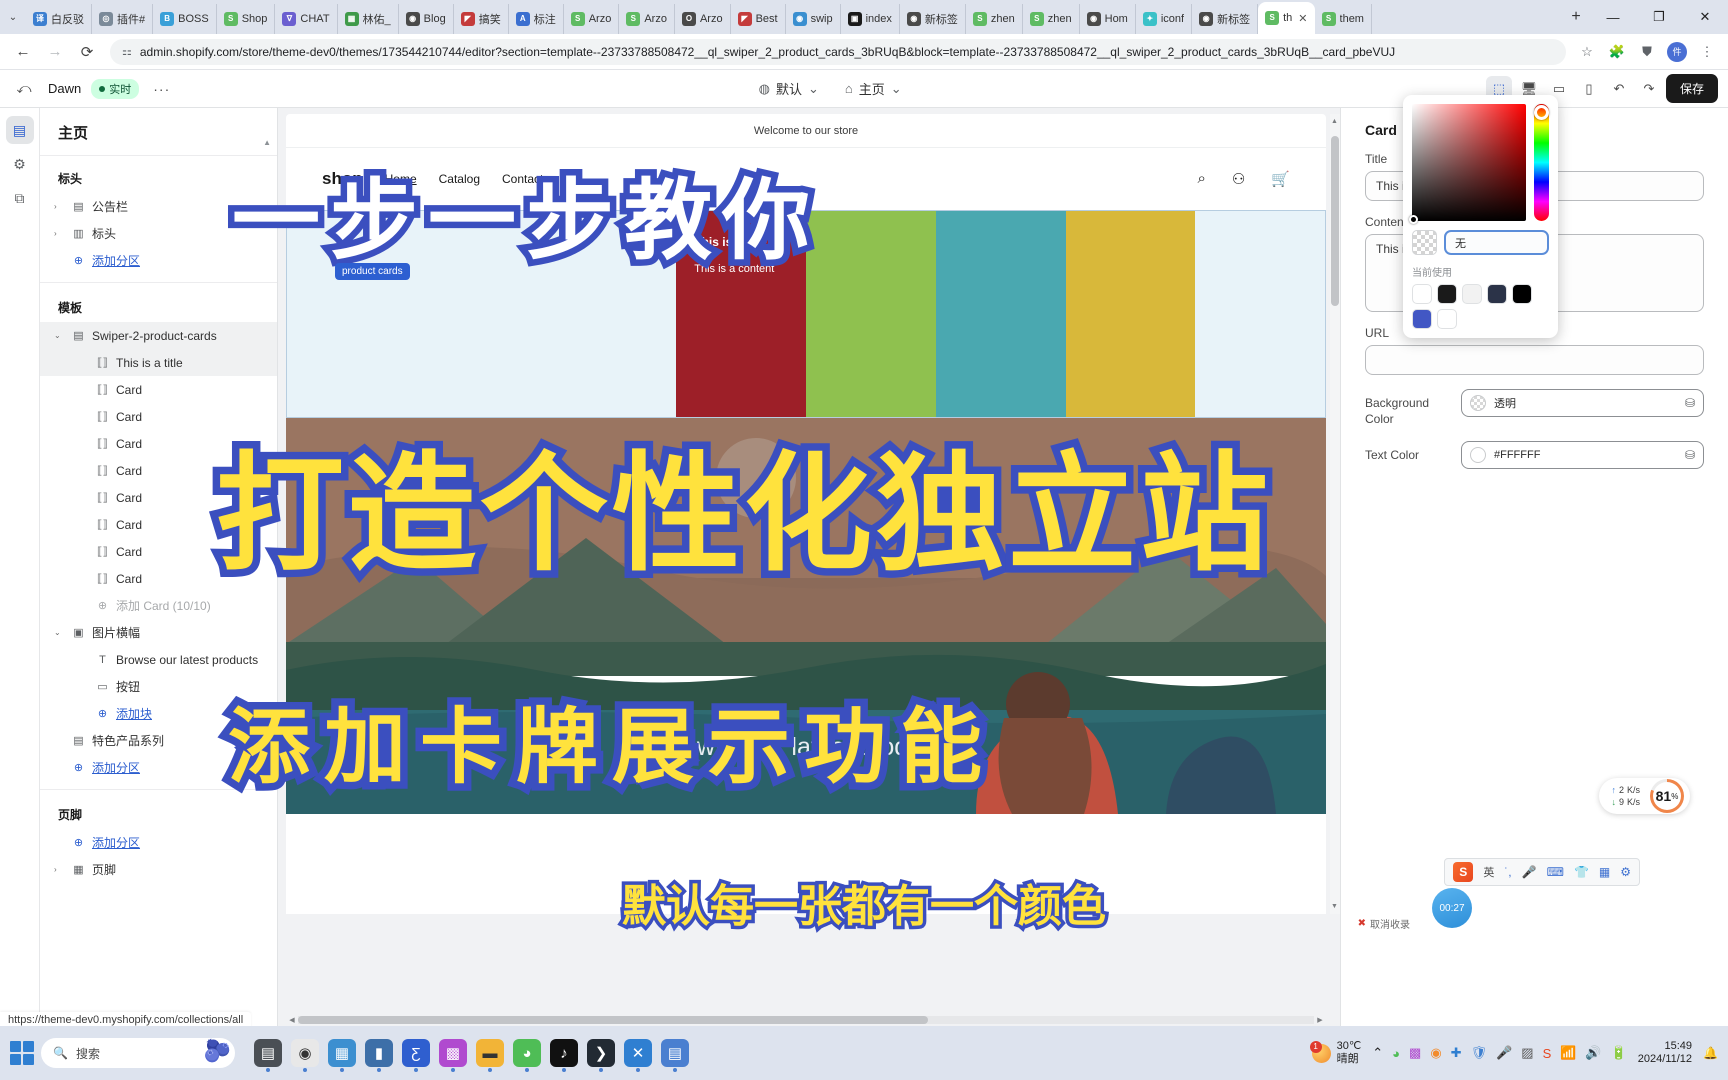 This screenshot has height=1080, width=1728. Describe the element at coordinates (305, 1053) in the screenshot. I see `chrome-icon: ◉` at that location.